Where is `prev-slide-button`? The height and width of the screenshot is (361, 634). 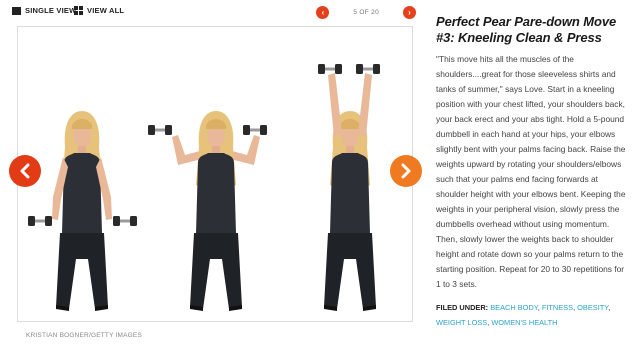 prev-slide-button is located at coordinates (25, 171).